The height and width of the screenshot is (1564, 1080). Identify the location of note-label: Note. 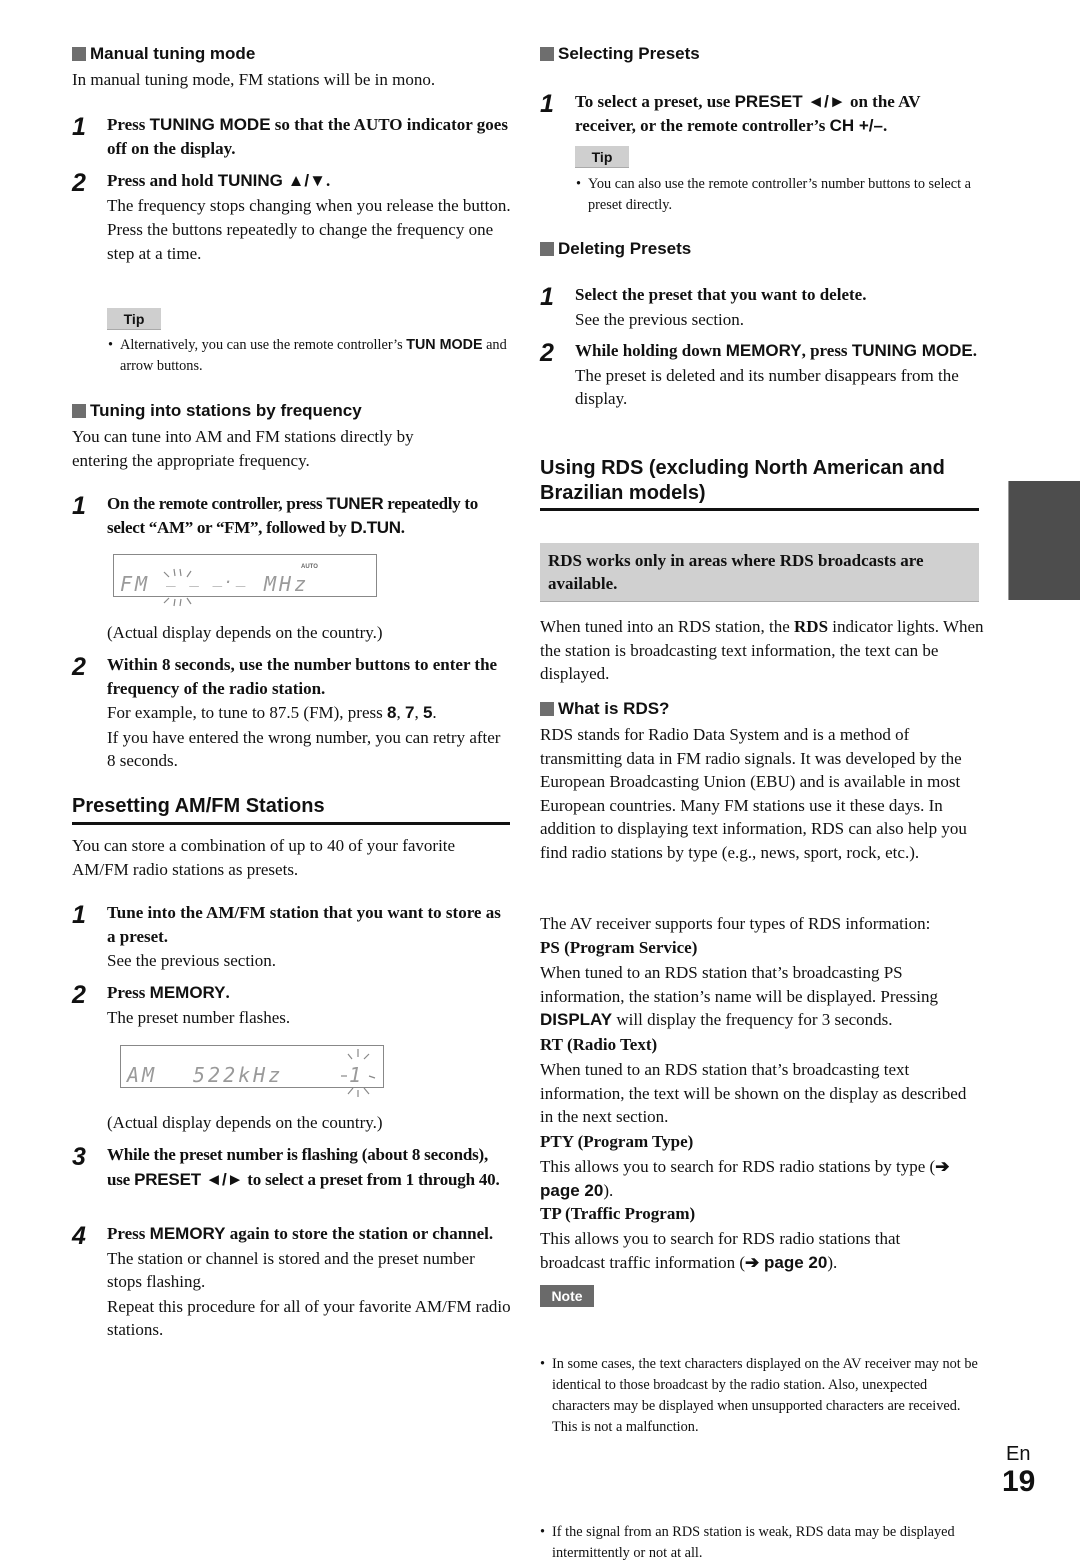
(567, 1296).